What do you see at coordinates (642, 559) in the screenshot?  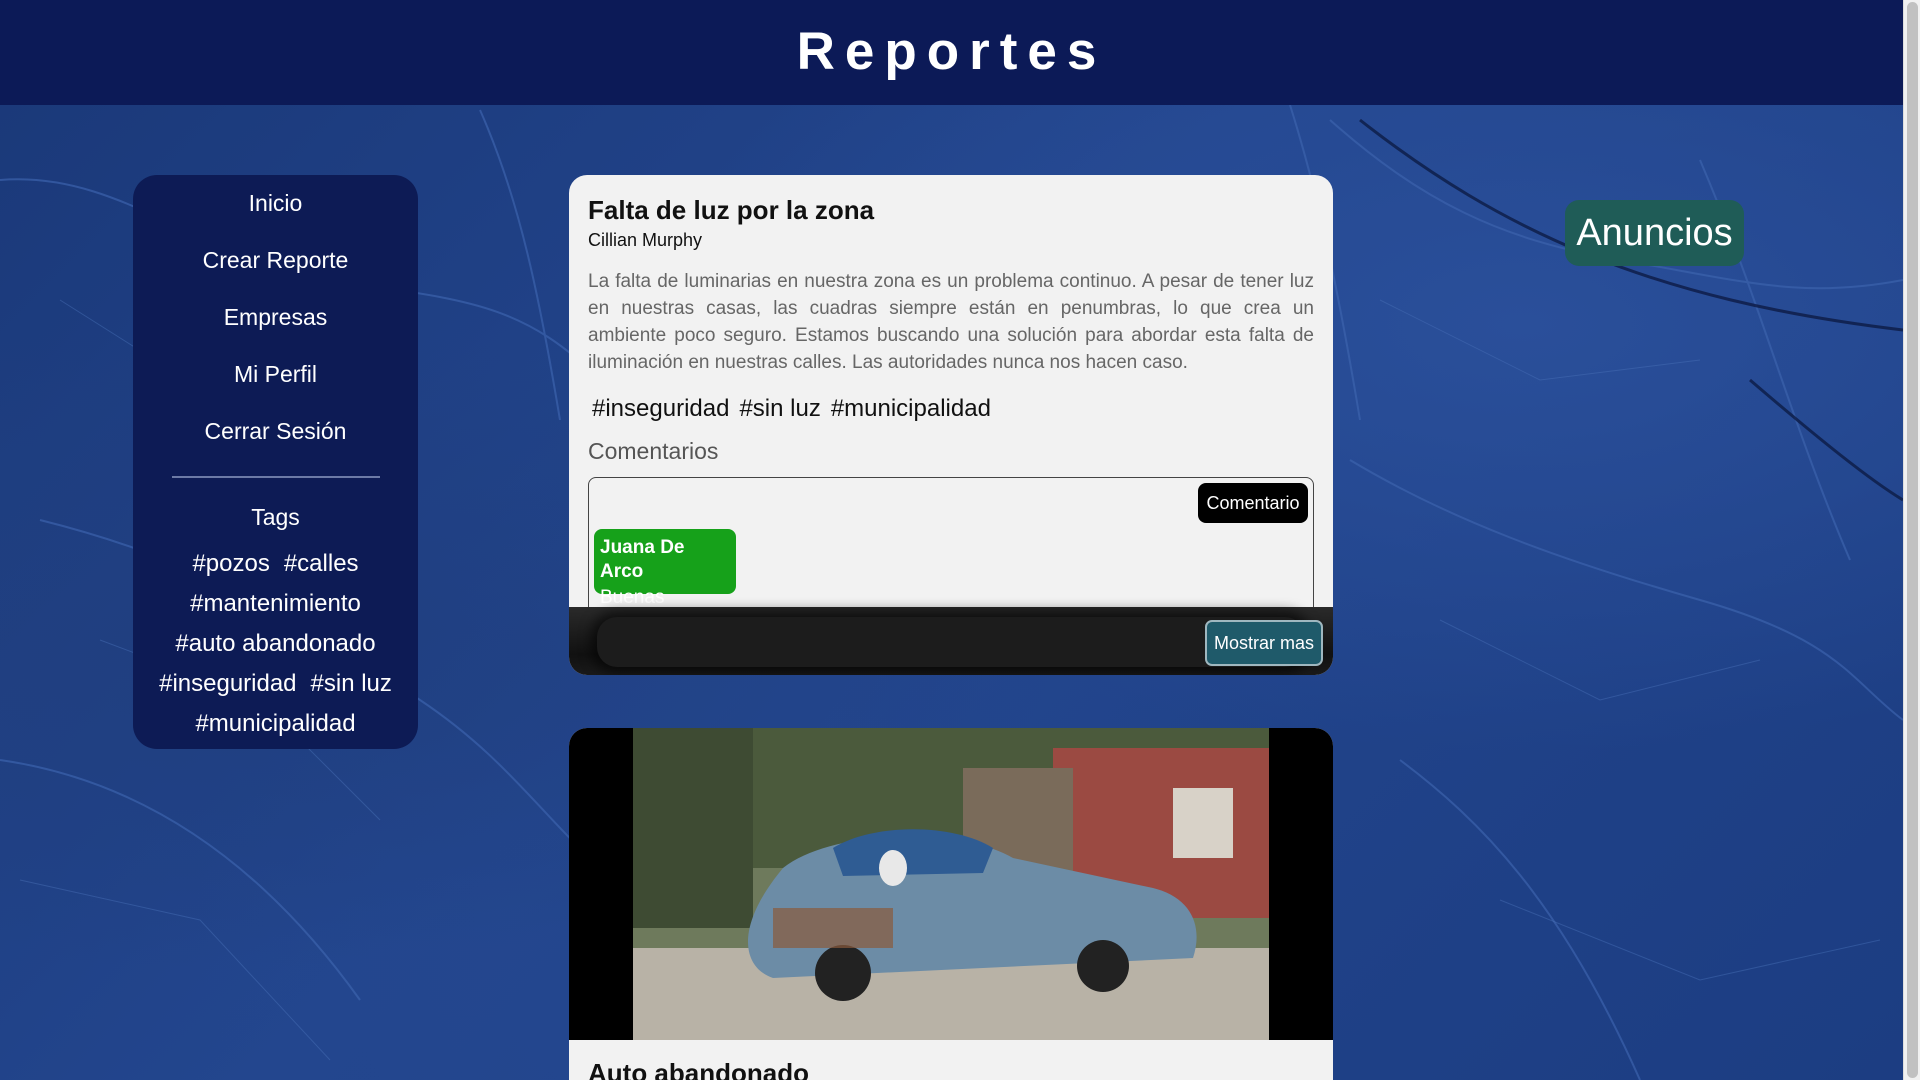 I see `comment-author: Juana De Arco` at bounding box center [642, 559].